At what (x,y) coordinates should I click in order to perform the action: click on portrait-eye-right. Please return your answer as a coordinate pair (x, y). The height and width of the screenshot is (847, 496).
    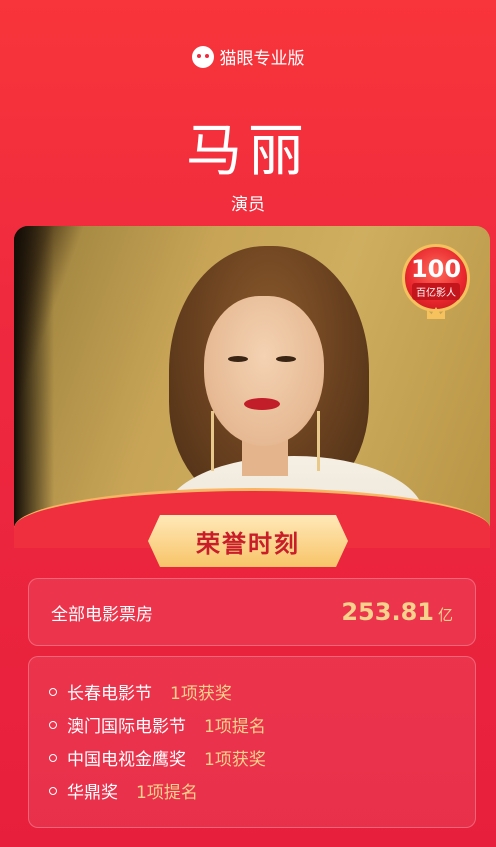
    Looking at the image, I should click on (286, 359).